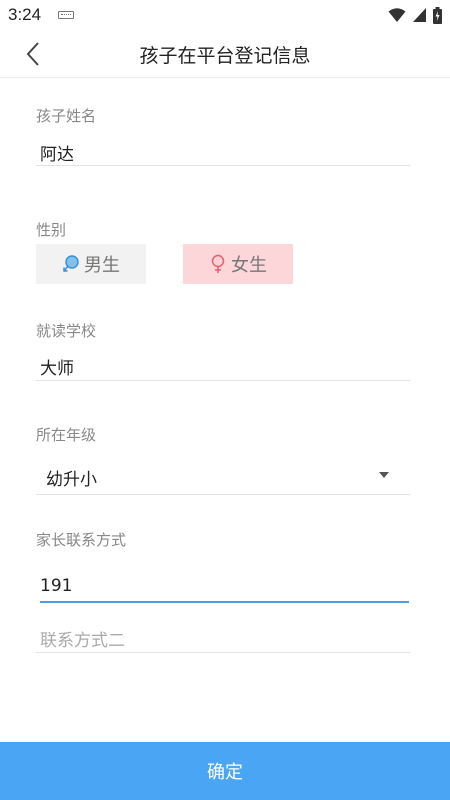 This screenshot has height=800, width=450. What do you see at coordinates (437, 15) in the screenshot?
I see `battery-icon` at bounding box center [437, 15].